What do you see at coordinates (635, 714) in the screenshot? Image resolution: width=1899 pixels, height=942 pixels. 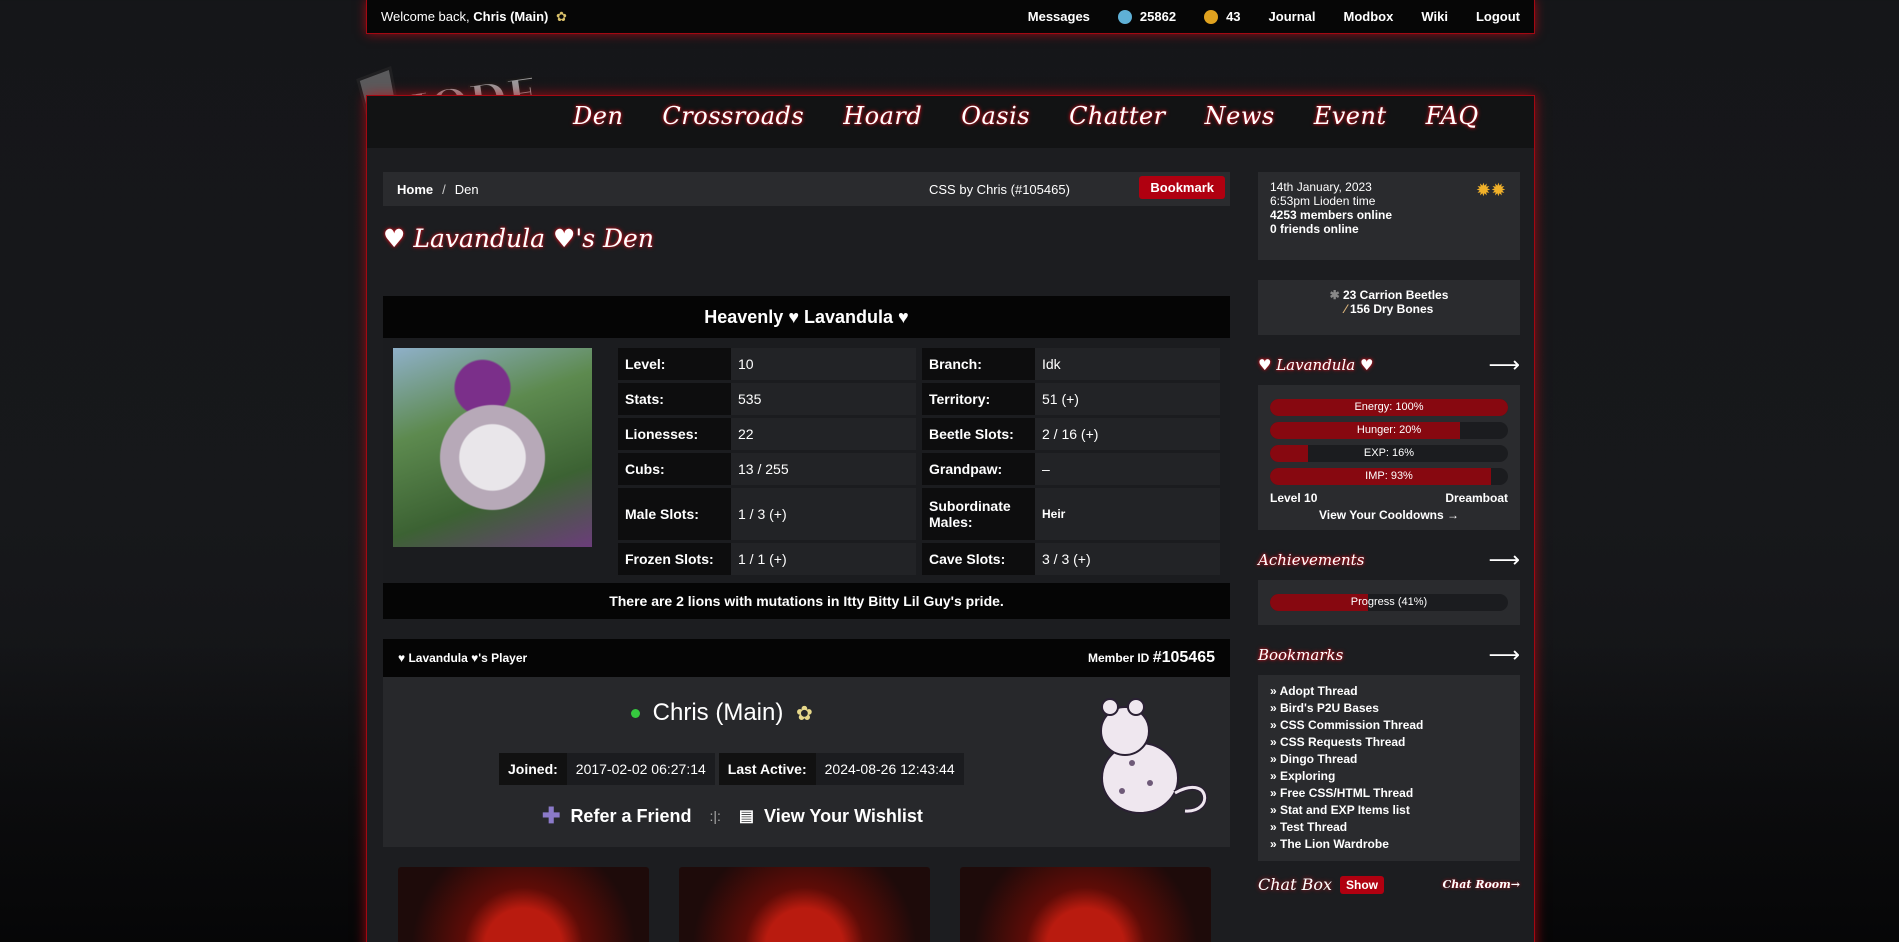 I see `online-indicator-icon` at bounding box center [635, 714].